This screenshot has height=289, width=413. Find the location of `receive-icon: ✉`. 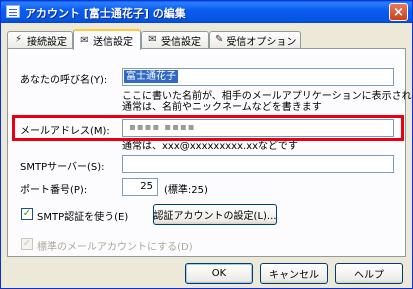

receive-icon: ✉ is located at coordinates (152, 39).